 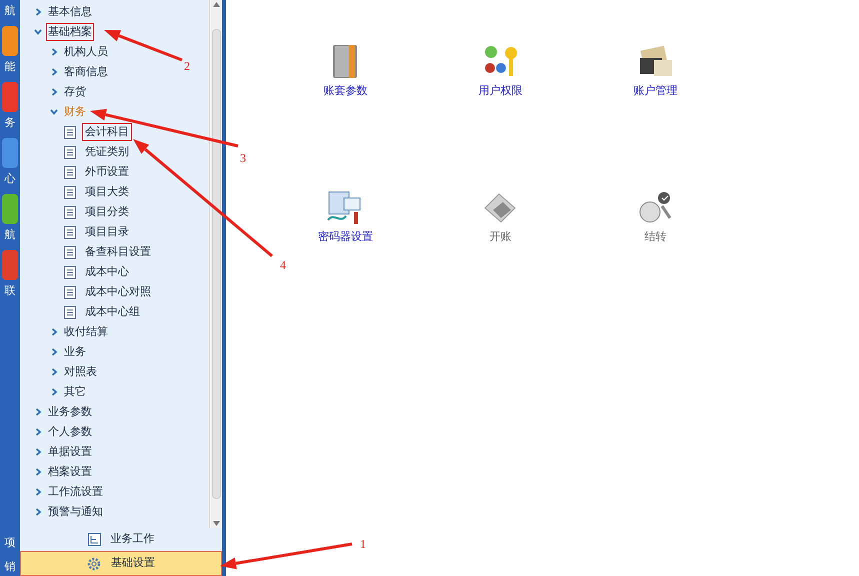 What do you see at coordinates (655, 71) in the screenshot?
I see `function-button: 账户管理` at bounding box center [655, 71].